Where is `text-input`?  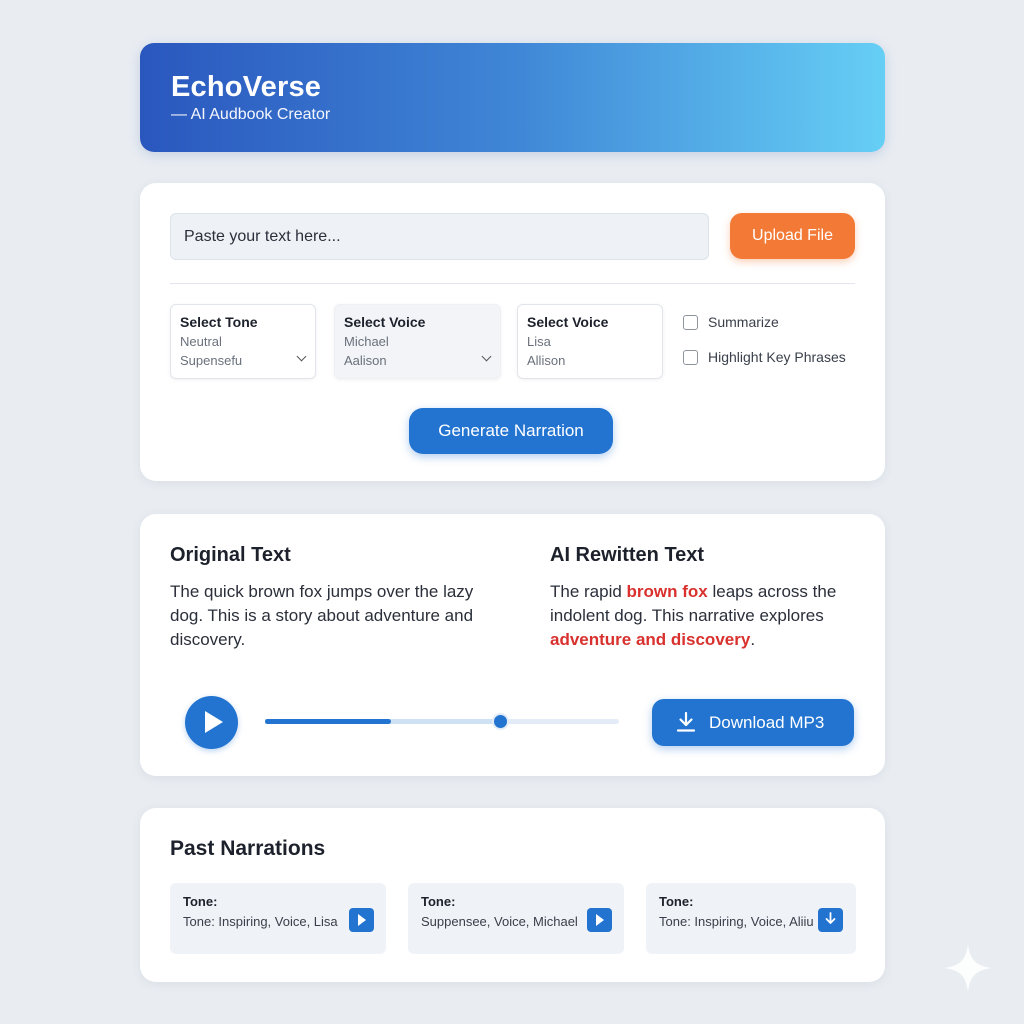 text-input is located at coordinates (439, 236).